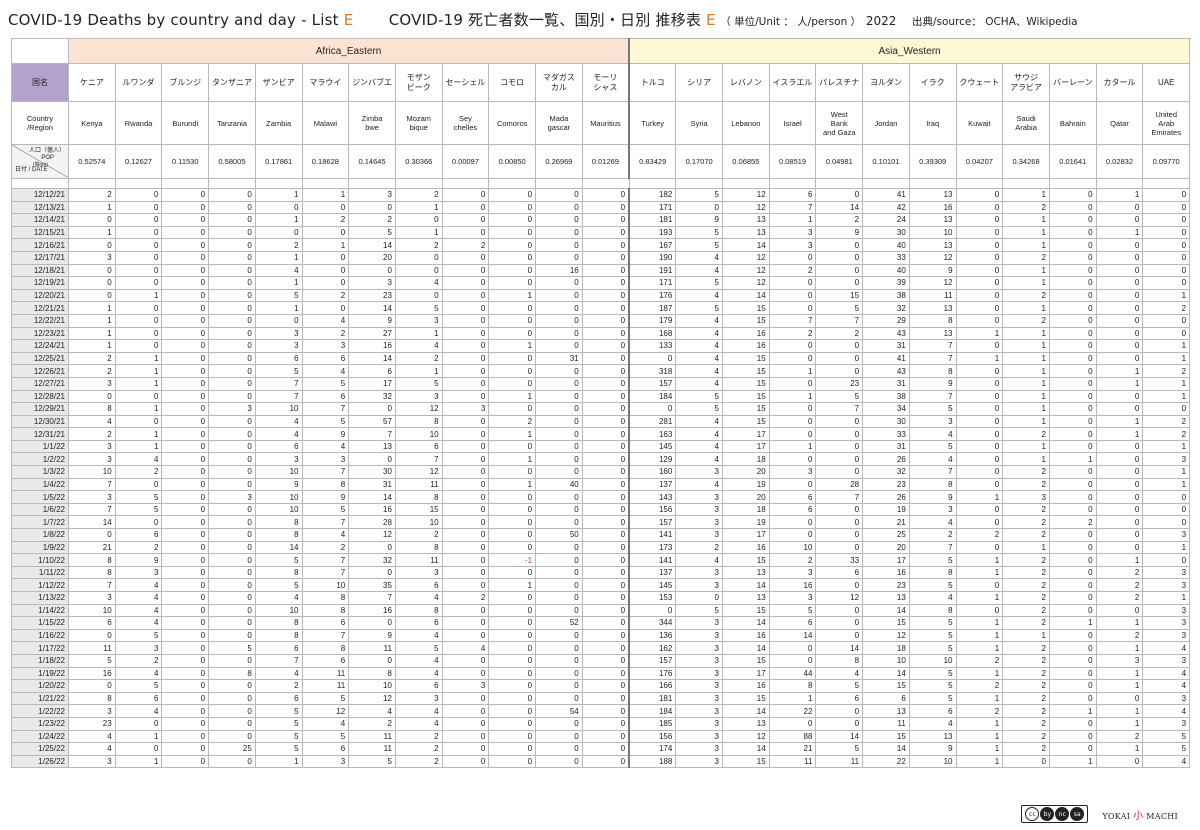 This screenshot has height=830, width=1200. What do you see at coordinates (40, 123) in the screenshot?
I see `country-en-label: Country /Region` at bounding box center [40, 123].